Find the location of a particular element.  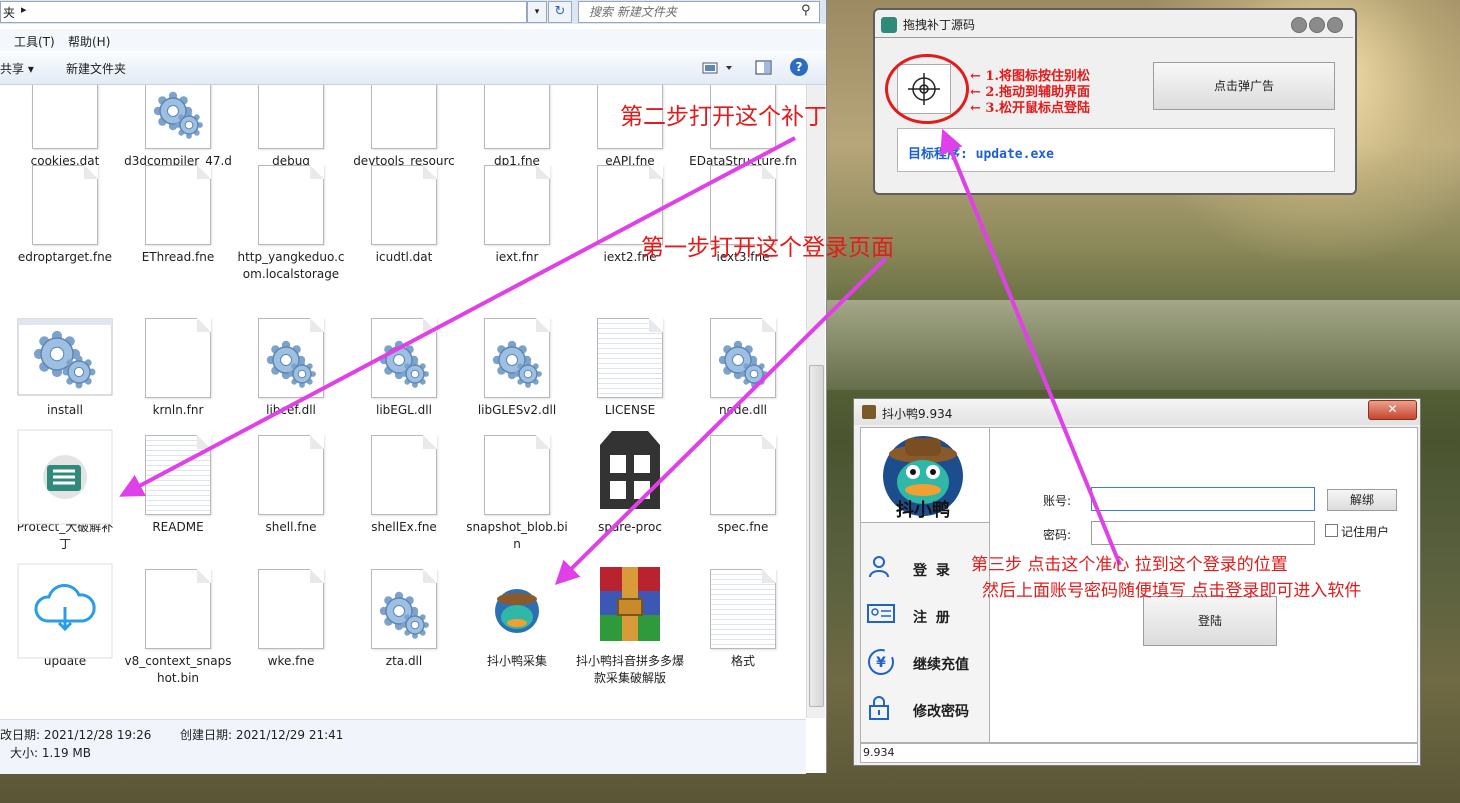

arrow-to-crosshair is located at coordinates (1031, 347).